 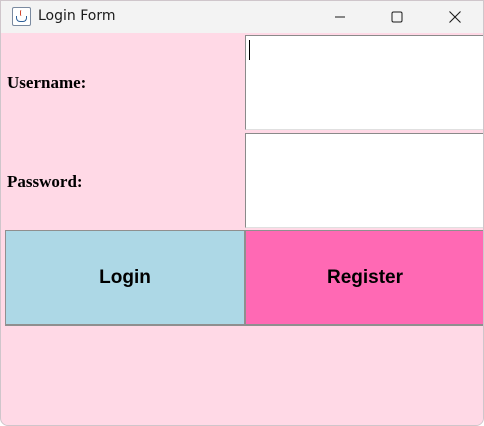 I want to click on maximize-button, so click(x=397, y=17).